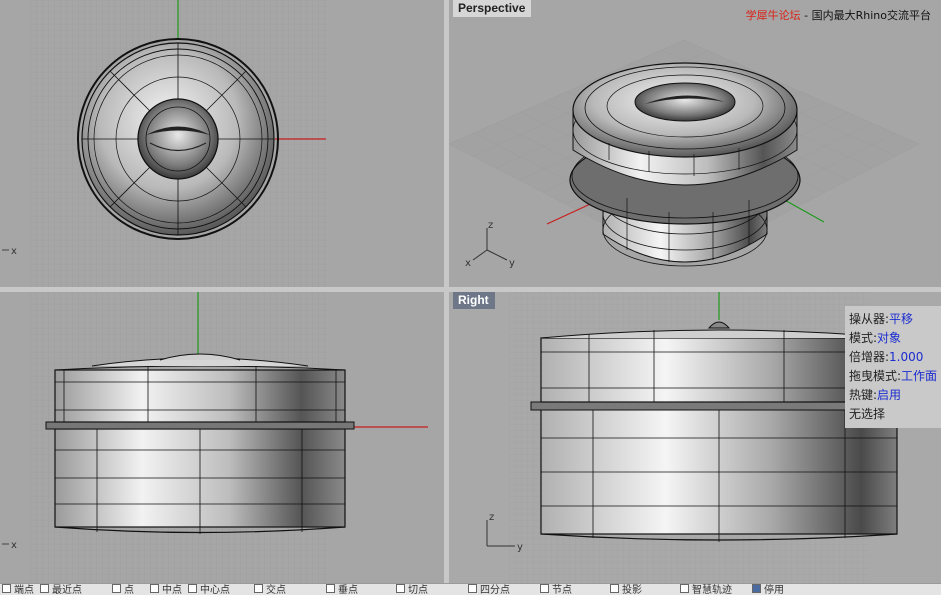 This screenshot has height=595, width=941. What do you see at coordinates (14, 251) in the screenshot?
I see `top-x-label: x` at bounding box center [14, 251].